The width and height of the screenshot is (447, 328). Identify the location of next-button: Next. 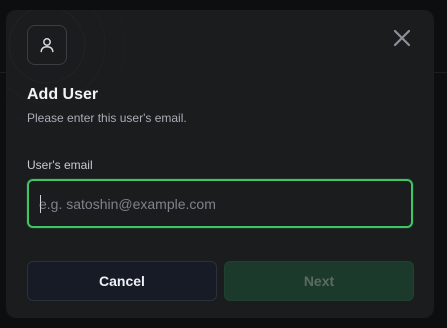
(319, 281).